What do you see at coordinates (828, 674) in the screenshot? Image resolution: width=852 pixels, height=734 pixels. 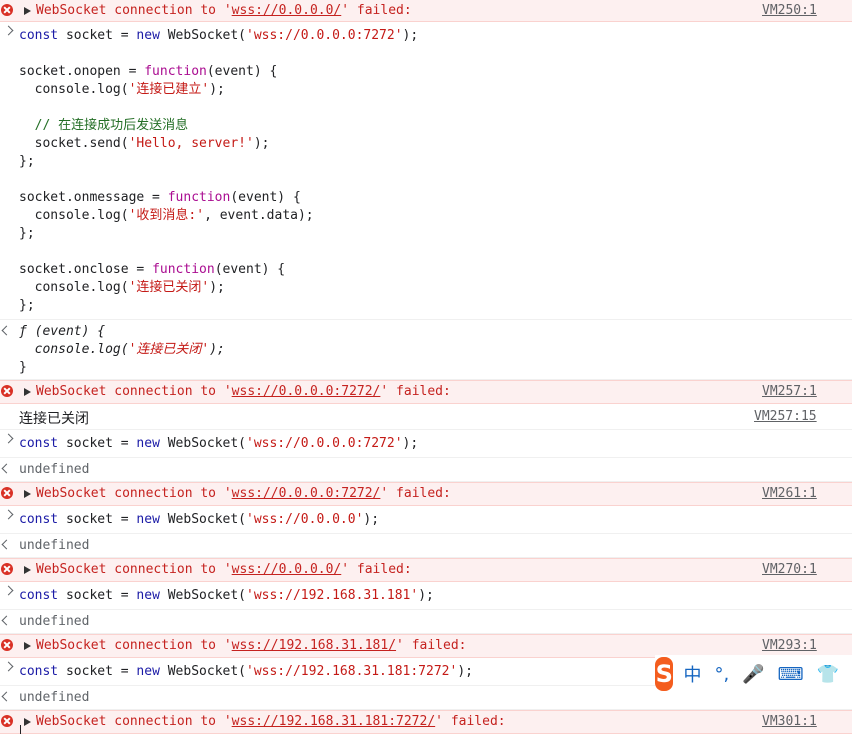 I see `skin-shirt-icon: 👕` at bounding box center [828, 674].